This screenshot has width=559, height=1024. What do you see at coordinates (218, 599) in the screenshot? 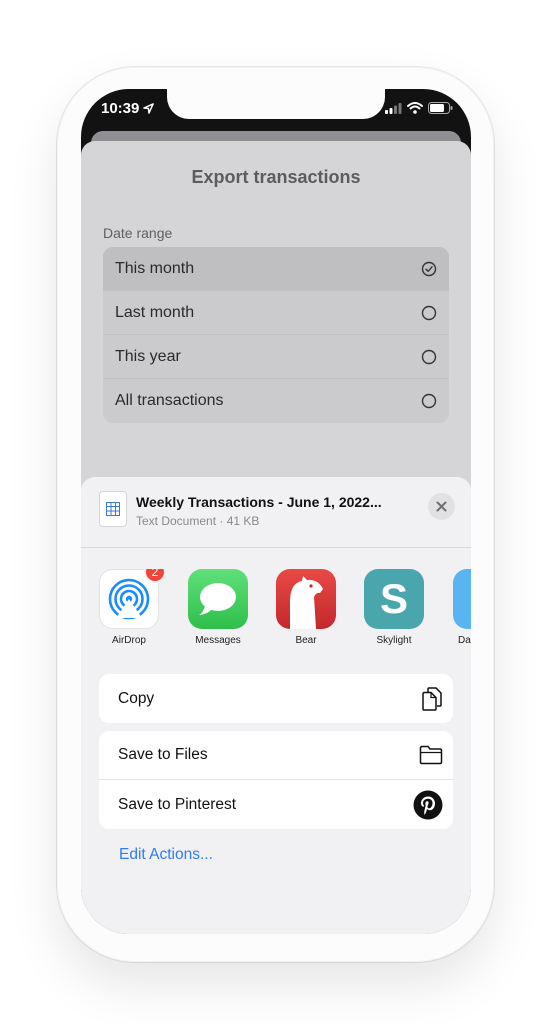
I see `messages-icon` at bounding box center [218, 599].